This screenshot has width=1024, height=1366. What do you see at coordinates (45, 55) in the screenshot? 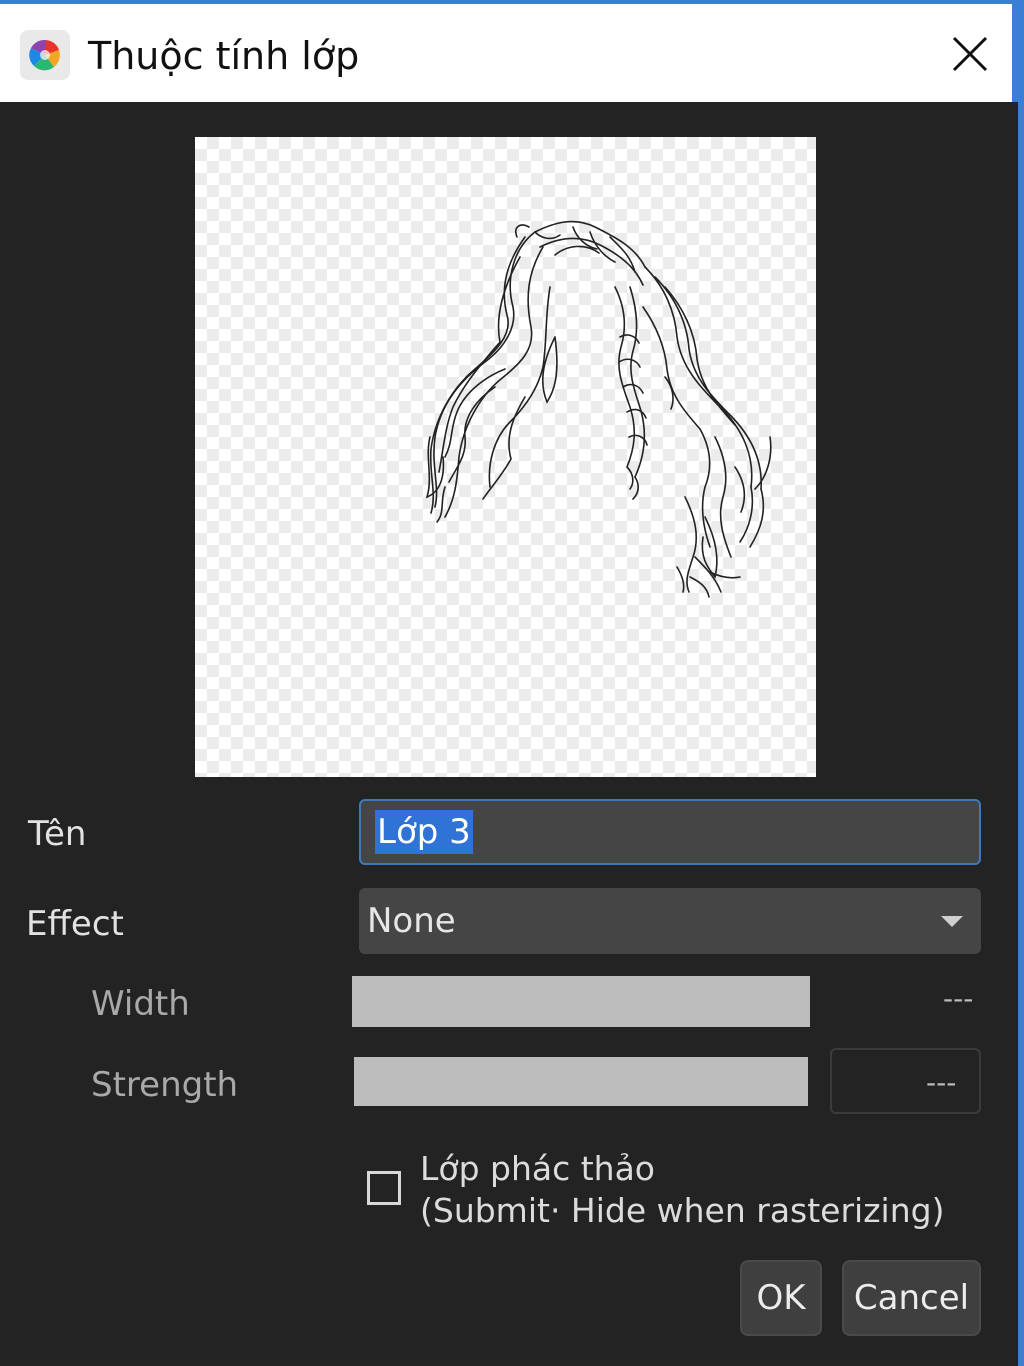
I see `app-logo-icon` at bounding box center [45, 55].